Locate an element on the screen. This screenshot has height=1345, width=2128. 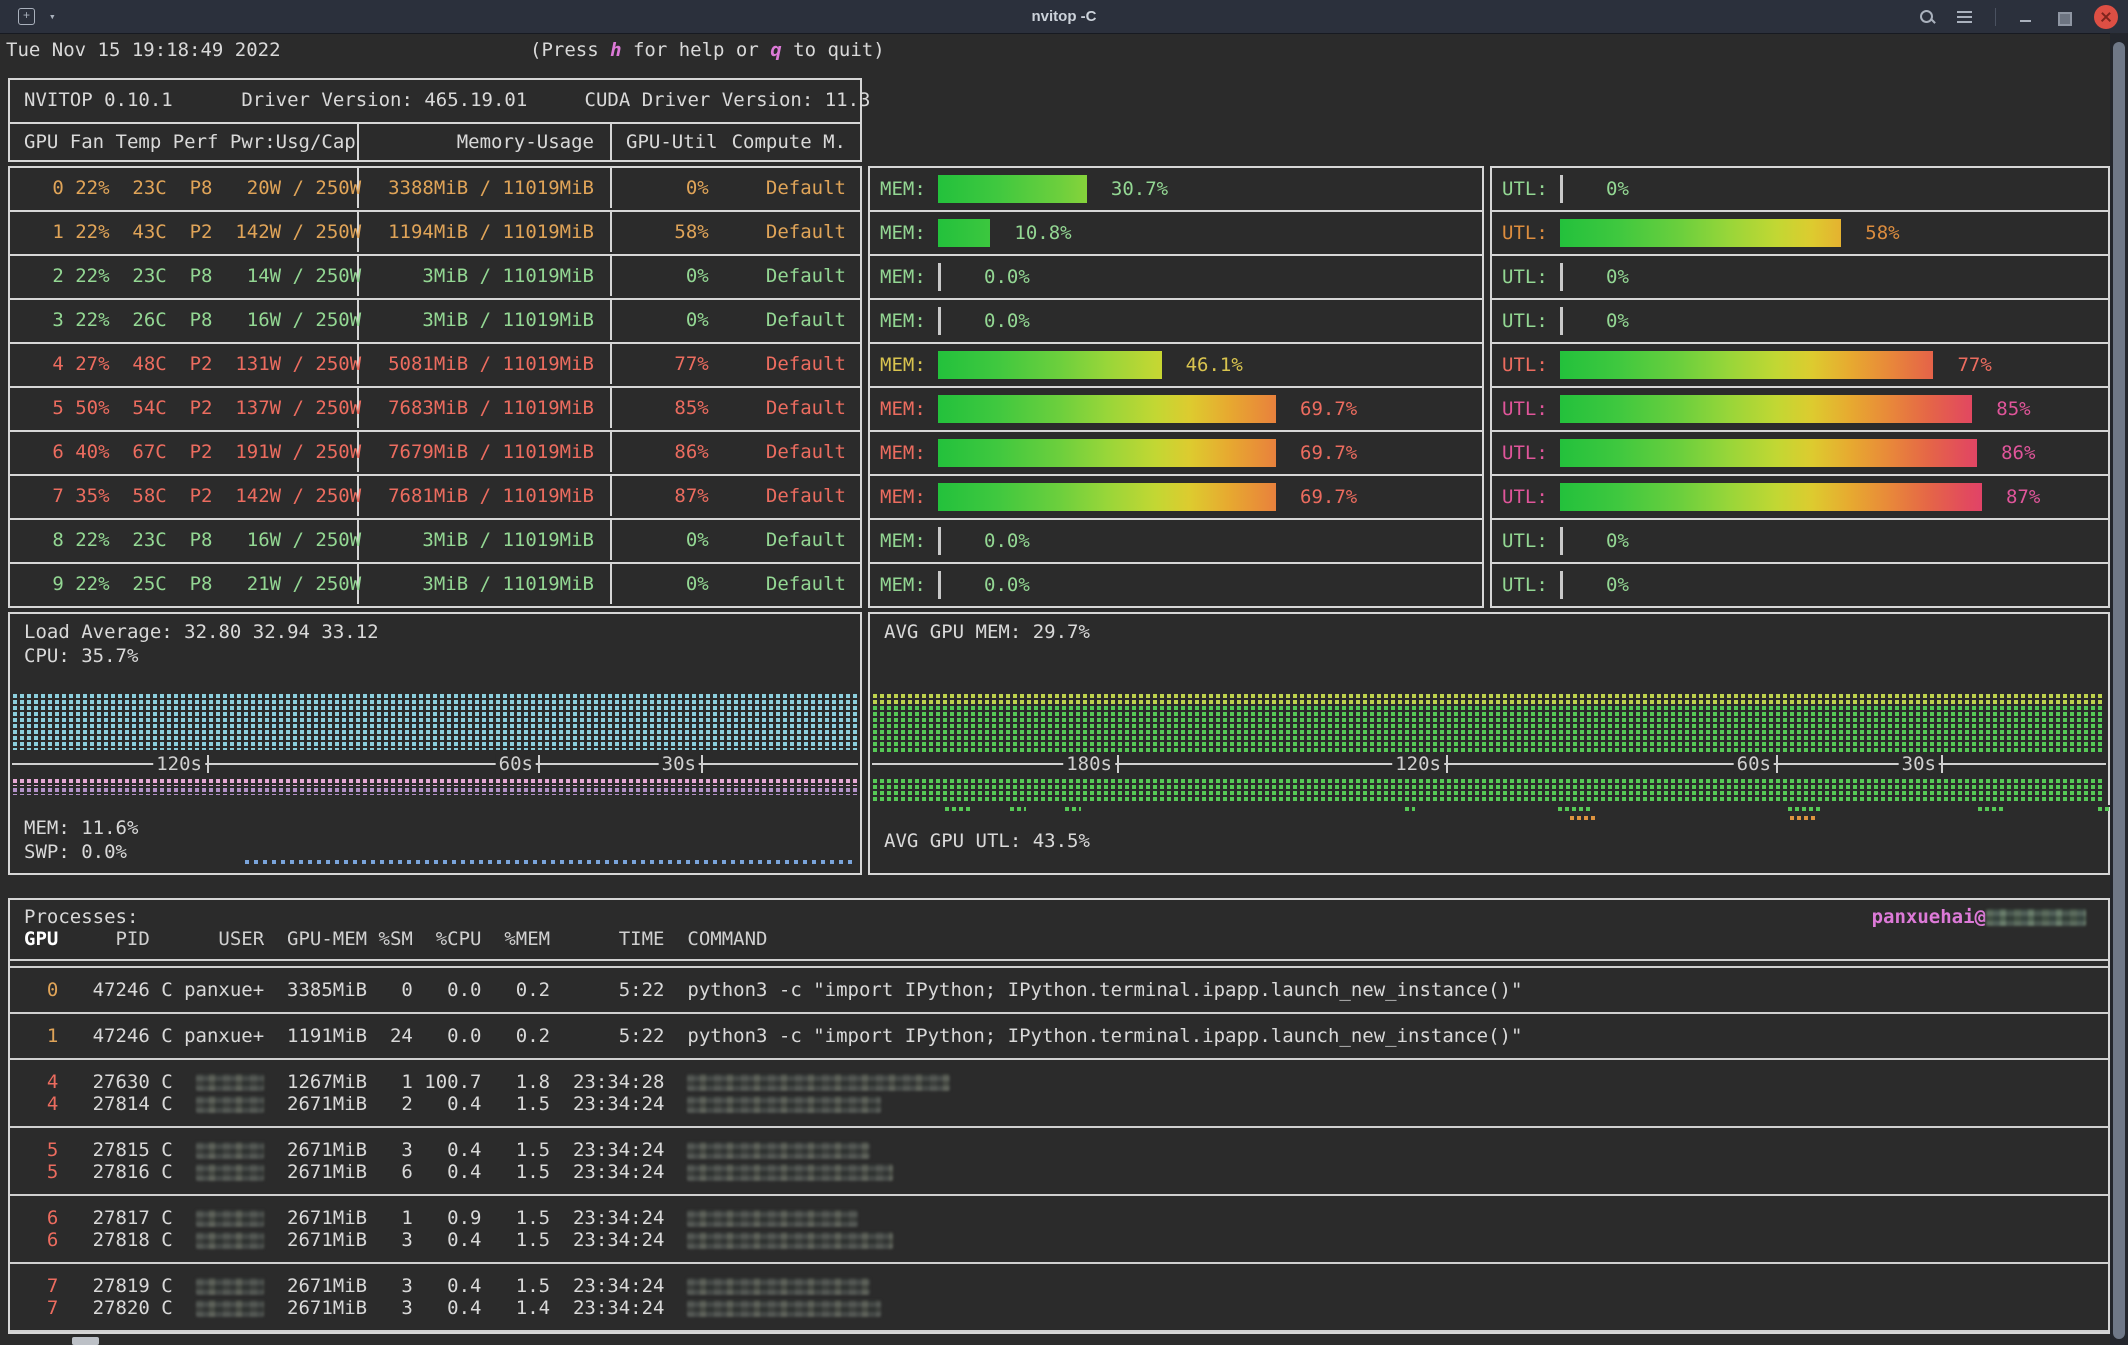
gpu-memory-cell: 7679MiB / 11019MiB is located at coordinates (485, 452).